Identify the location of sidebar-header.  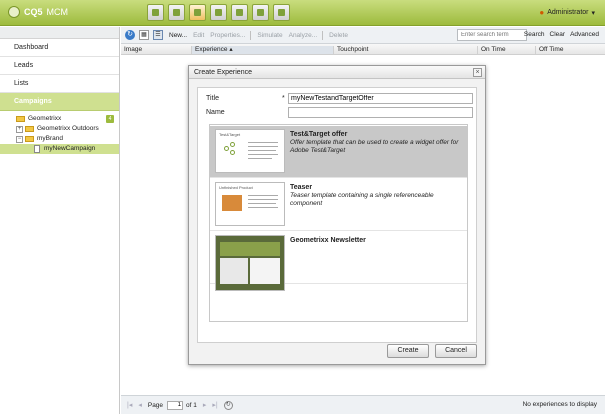
(59, 33).